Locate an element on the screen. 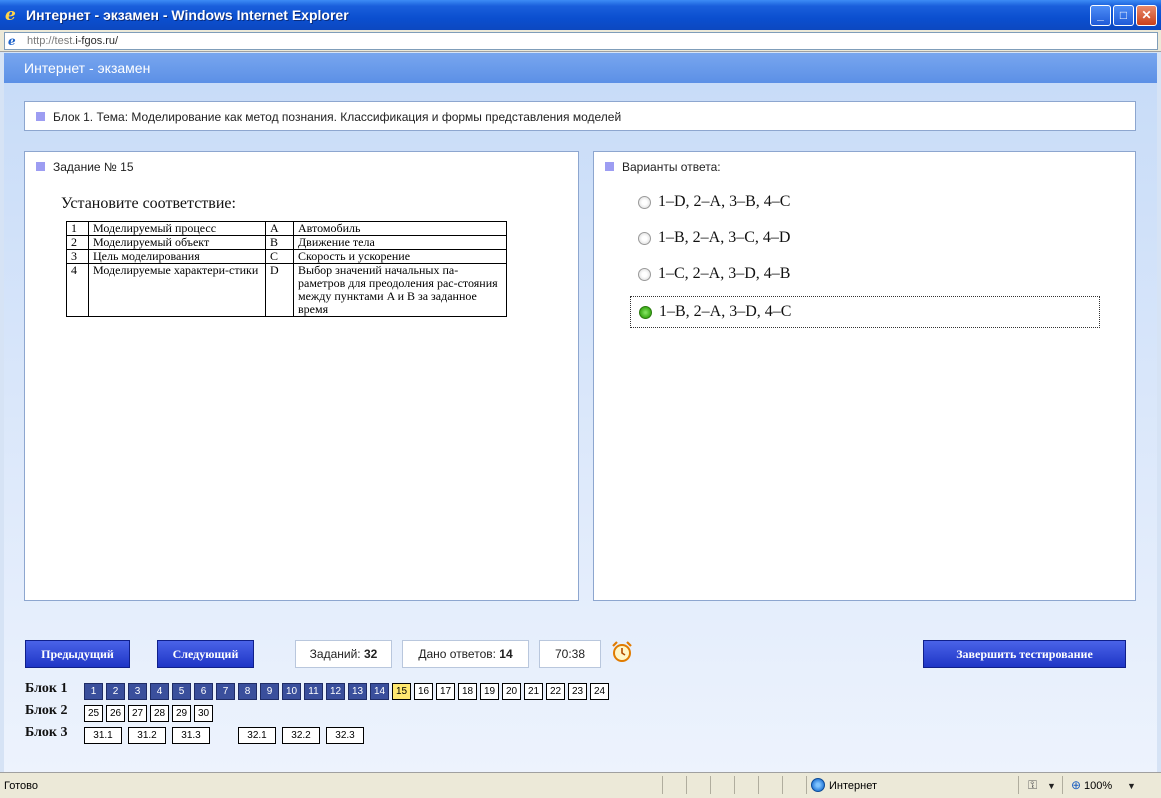 This screenshot has width=1161, height=798. question-cell: 2 is located at coordinates (115, 691).